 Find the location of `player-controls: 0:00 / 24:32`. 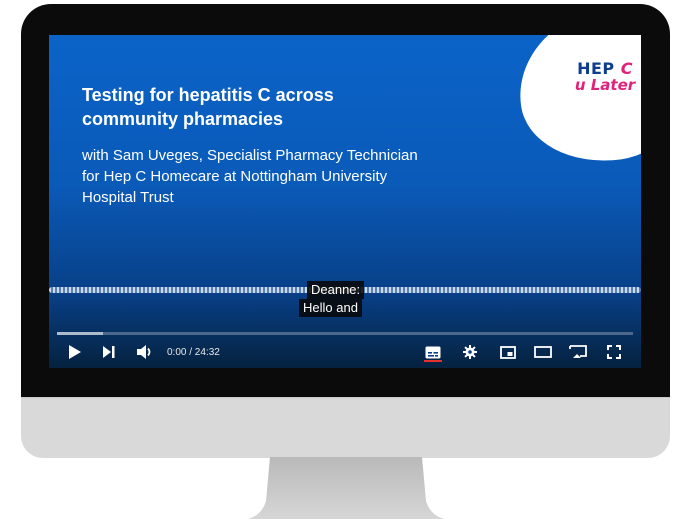

player-controls: 0:00 / 24:32 is located at coordinates (345, 353).